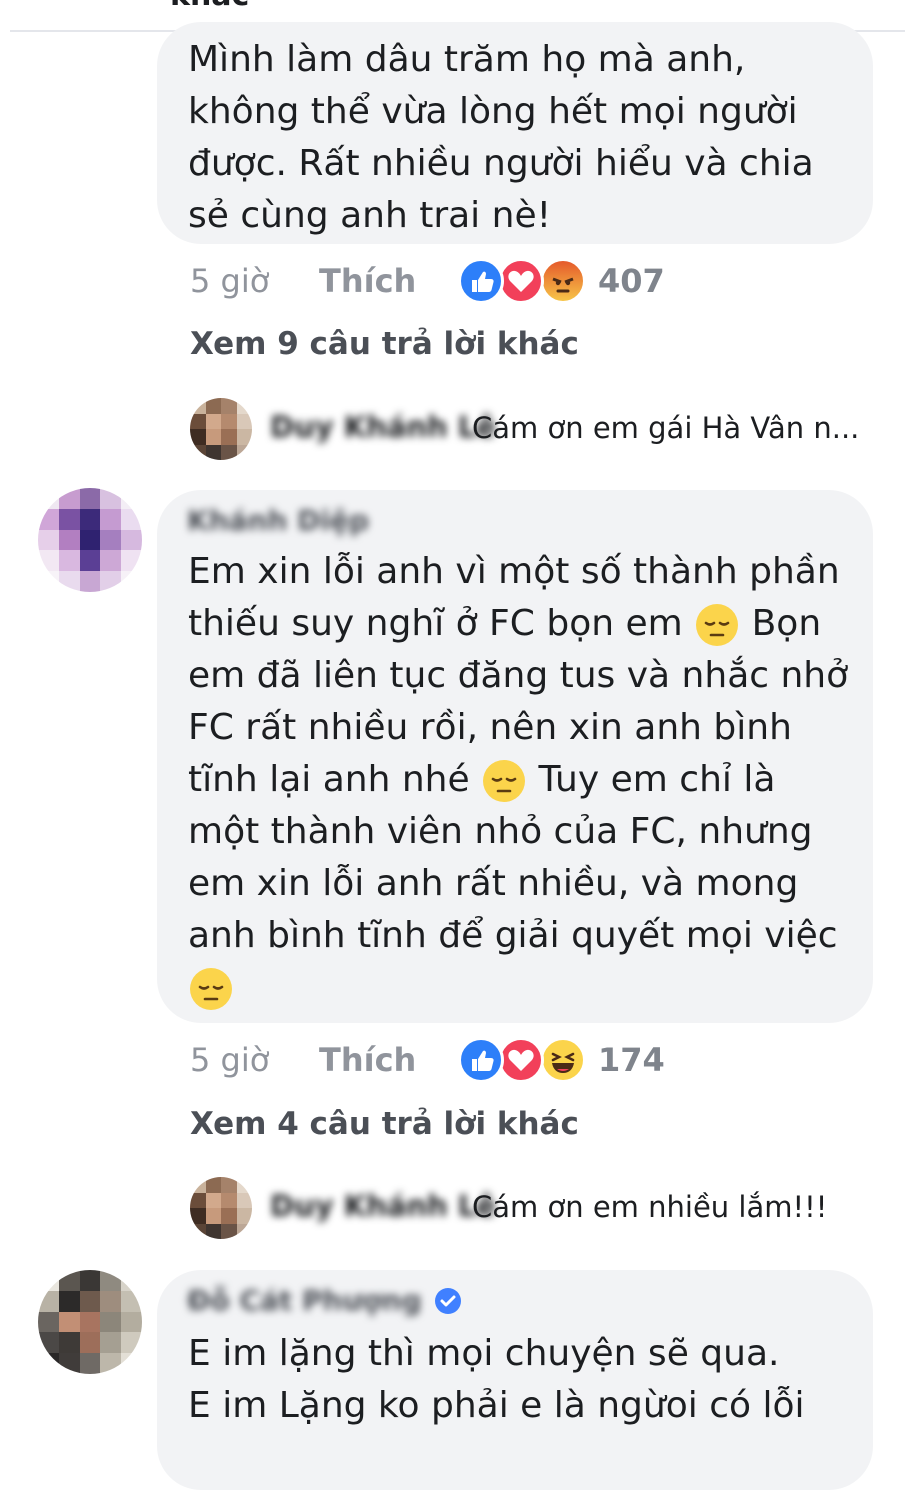 This screenshot has height=1490, width=913. I want to click on comment-text-line: E im lặng thì mọi chuyện sẽ qua., so click(484, 1353).